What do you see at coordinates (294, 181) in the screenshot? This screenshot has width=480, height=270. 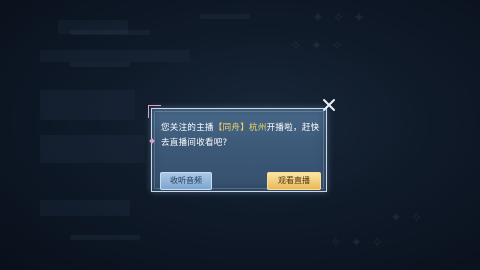 I see `watch-live-button: 观看直播` at bounding box center [294, 181].